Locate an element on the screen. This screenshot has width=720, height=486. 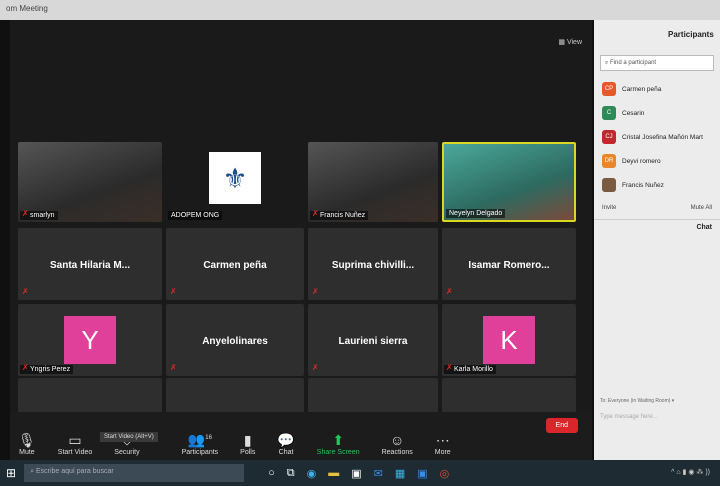
people-icon: 👥16 is located at coordinates (199, 440).